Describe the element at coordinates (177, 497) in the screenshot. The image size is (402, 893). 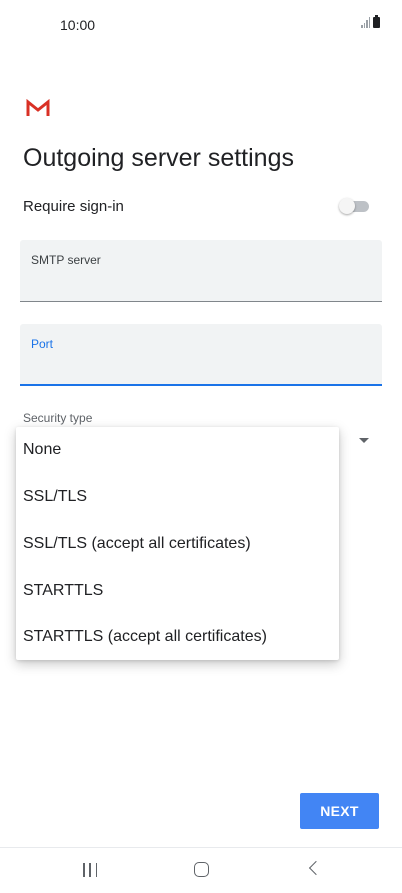
I see `security-option-ssl-tls: SSL/TLS` at that location.